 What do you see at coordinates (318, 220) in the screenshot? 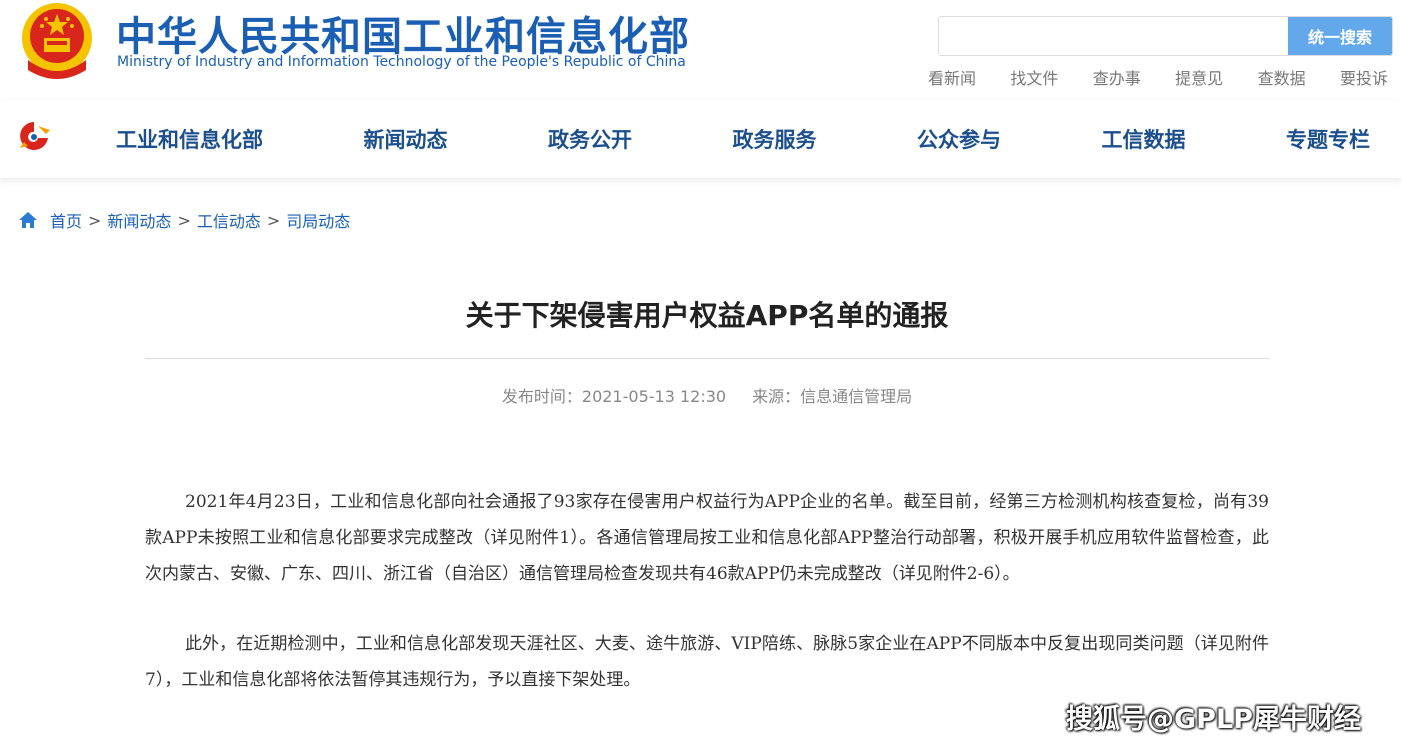
I see `breadcrumb-department-news: 司局动态` at bounding box center [318, 220].